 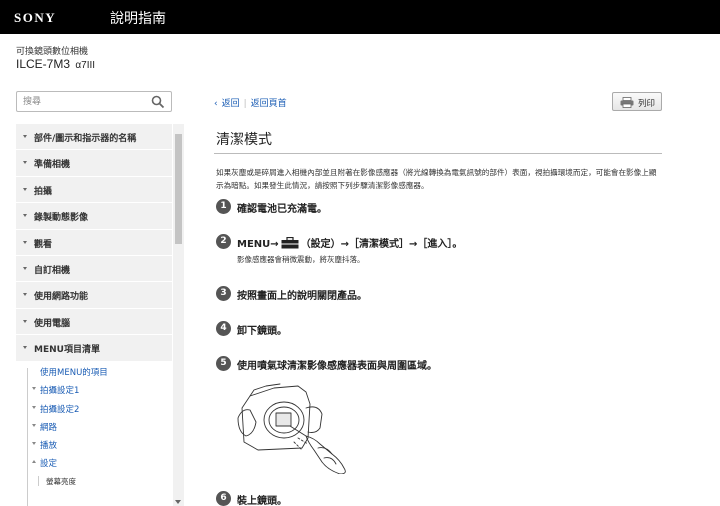 What do you see at coordinates (258, 244) in the screenshot?
I see `step-text-menu: MENU→` at bounding box center [258, 244].